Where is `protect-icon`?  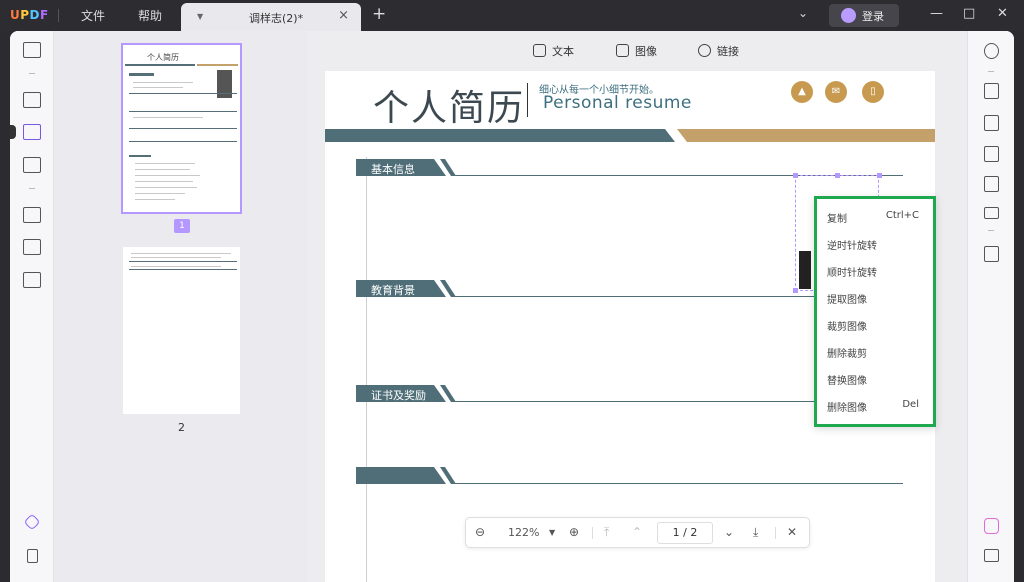
protect-icon is located at coordinates (991, 154).